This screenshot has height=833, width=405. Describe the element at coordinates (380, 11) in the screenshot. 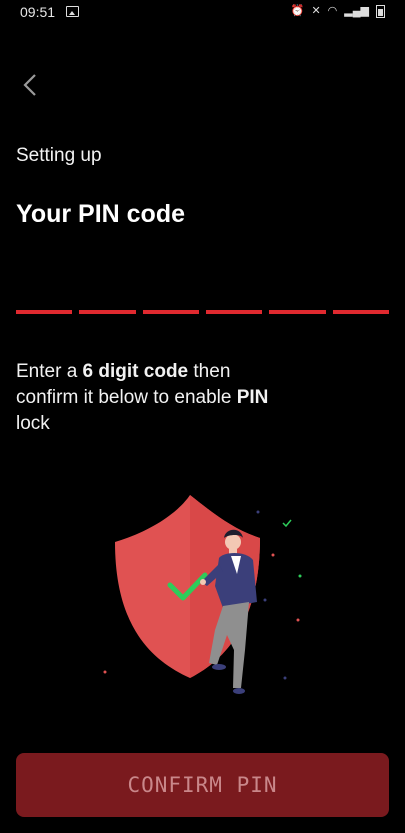

I see `battery-icon` at that location.